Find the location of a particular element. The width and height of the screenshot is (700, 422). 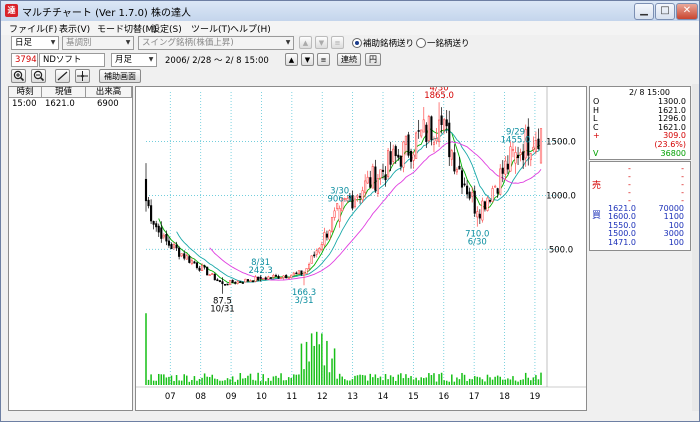

line-tool-button is located at coordinates (62, 76).